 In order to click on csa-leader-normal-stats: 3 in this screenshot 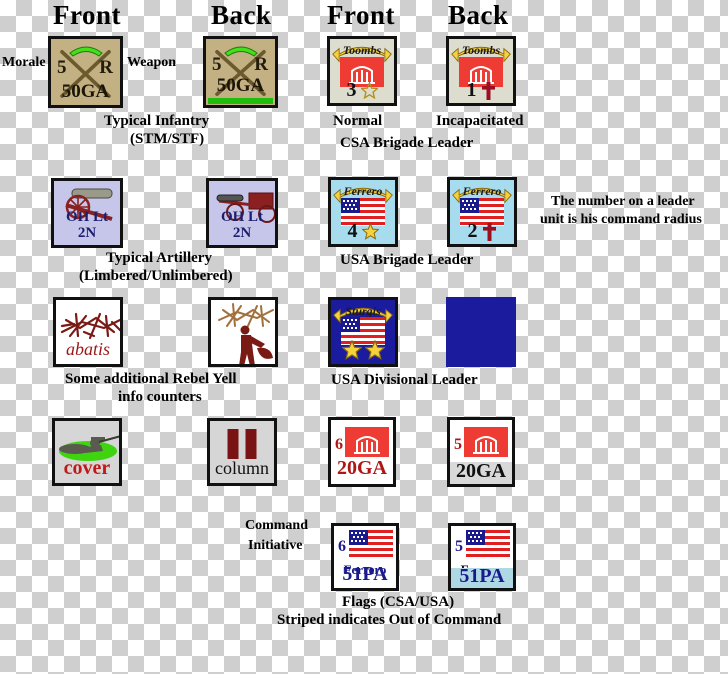, I will do `click(362, 90)`.